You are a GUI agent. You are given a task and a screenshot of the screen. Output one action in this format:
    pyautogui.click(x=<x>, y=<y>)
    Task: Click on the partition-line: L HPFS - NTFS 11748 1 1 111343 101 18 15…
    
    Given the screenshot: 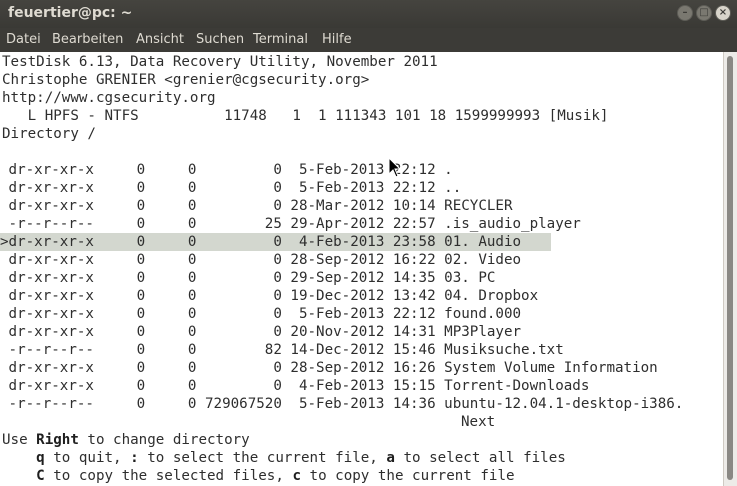 What is the action you would take?
    pyautogui.click(x=305, y=116)
    